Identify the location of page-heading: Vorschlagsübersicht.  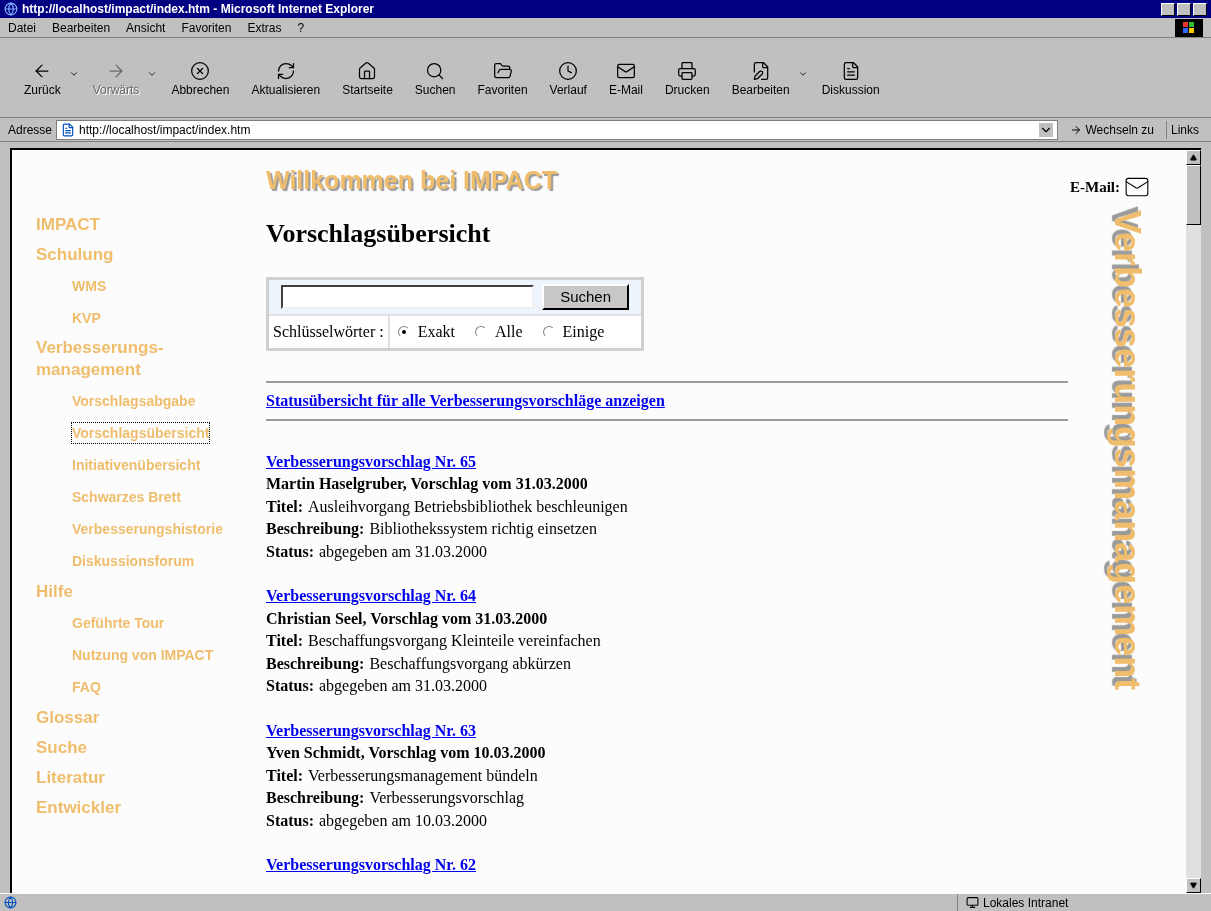
(379, 233).